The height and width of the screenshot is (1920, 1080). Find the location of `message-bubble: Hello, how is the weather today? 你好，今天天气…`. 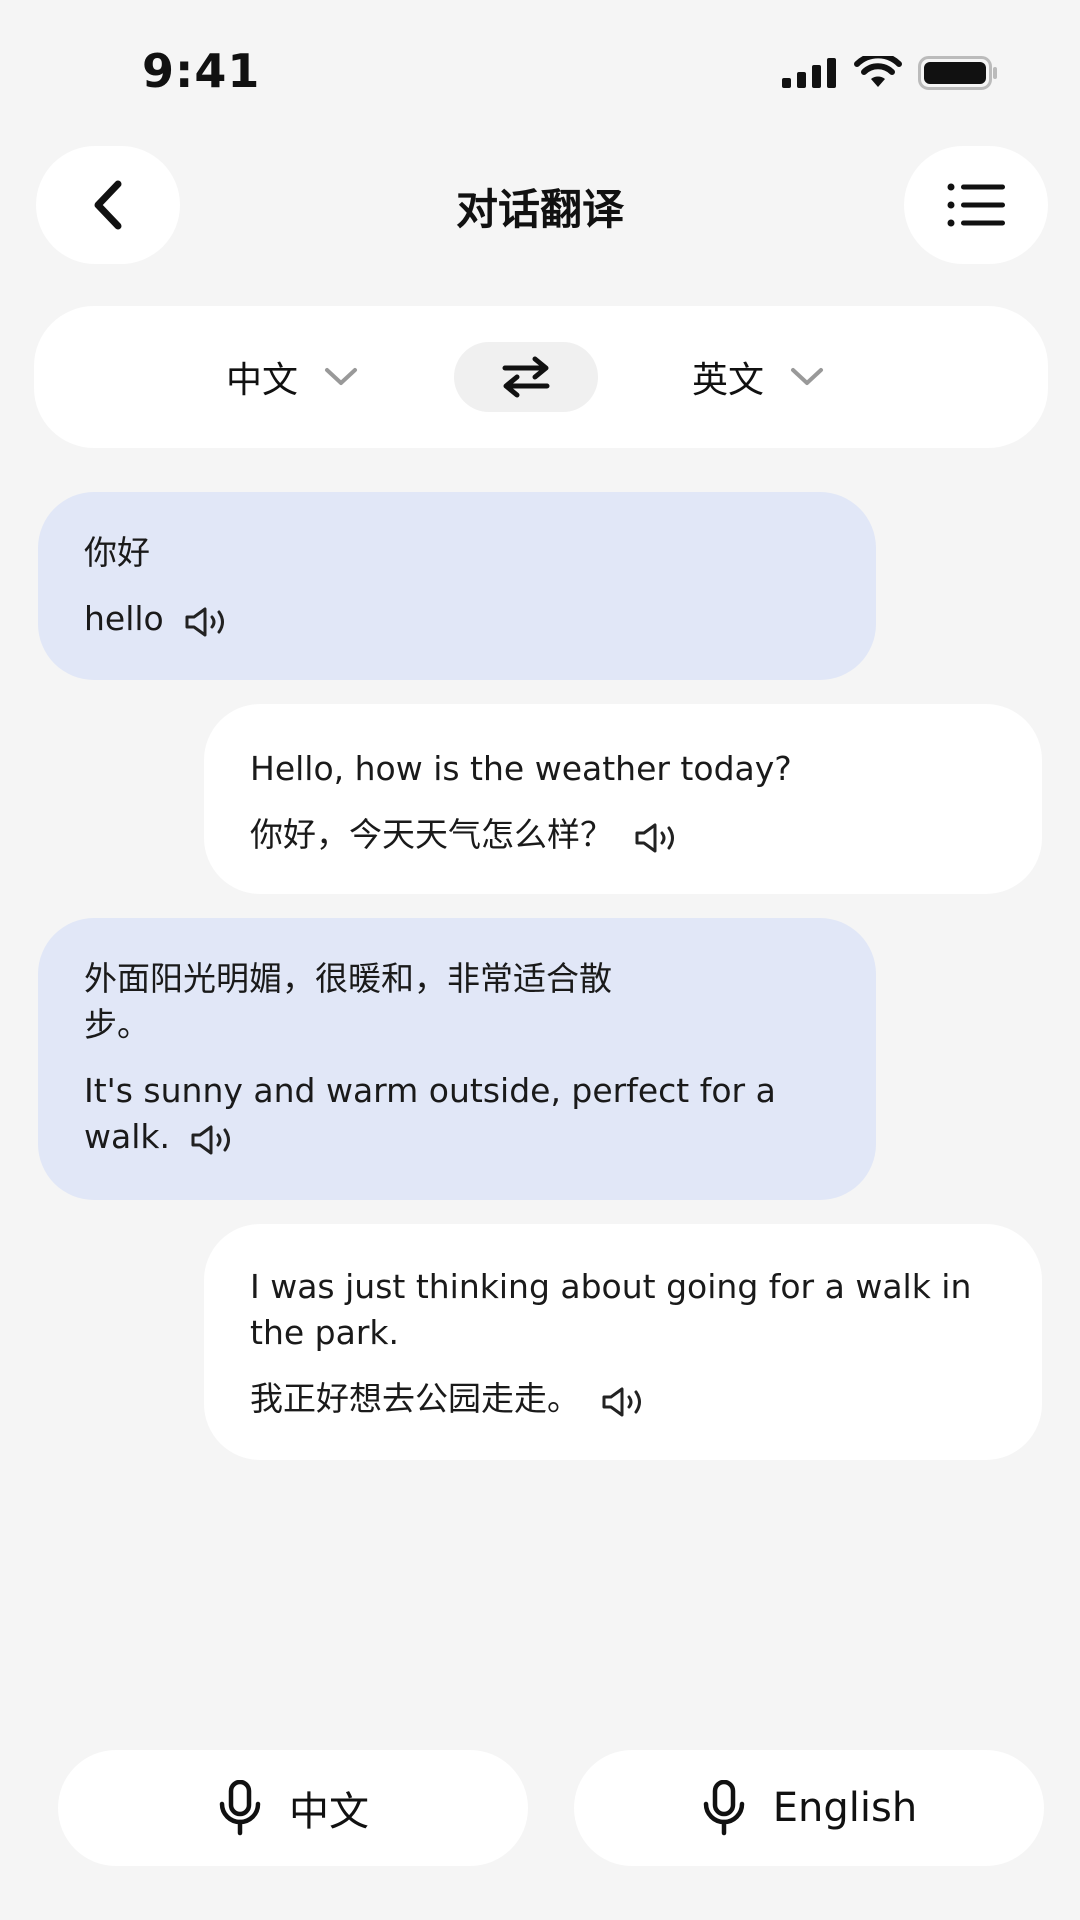

message-bubble: Hello, how is the weather today? 你好，今天天气… is located at coordinates (623, 799).